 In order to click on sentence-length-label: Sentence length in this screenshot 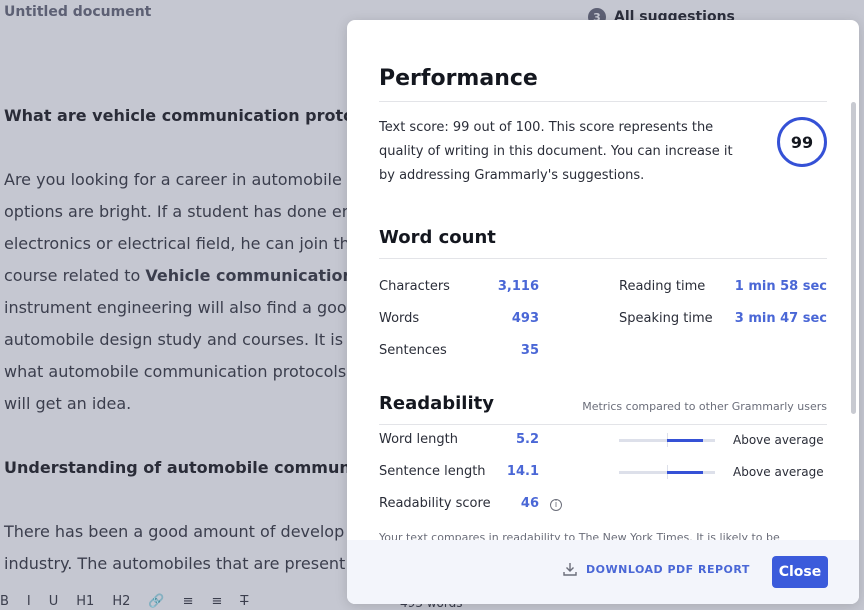, I will do `click(432, 471)`.